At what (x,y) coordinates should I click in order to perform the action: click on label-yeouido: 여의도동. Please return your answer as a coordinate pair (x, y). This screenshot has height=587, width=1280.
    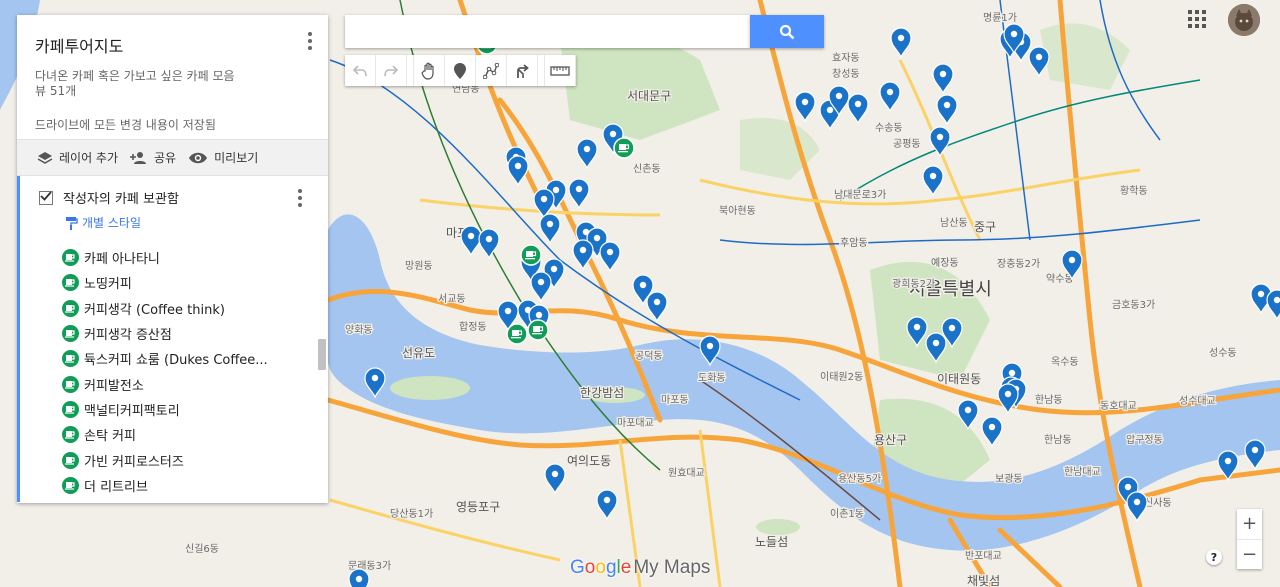
    Looking at the image, I should click on (589, 461).